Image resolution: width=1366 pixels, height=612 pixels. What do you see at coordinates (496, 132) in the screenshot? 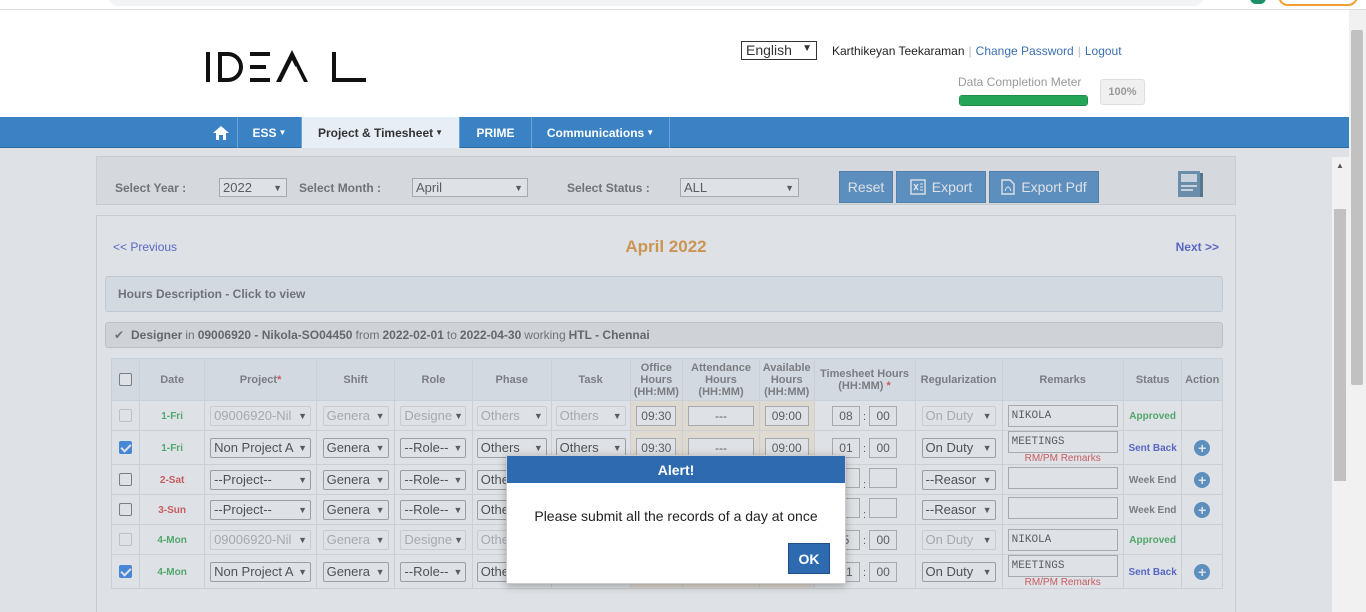
I see `nav-prime: PRIME` at bounding box center [496, 132].